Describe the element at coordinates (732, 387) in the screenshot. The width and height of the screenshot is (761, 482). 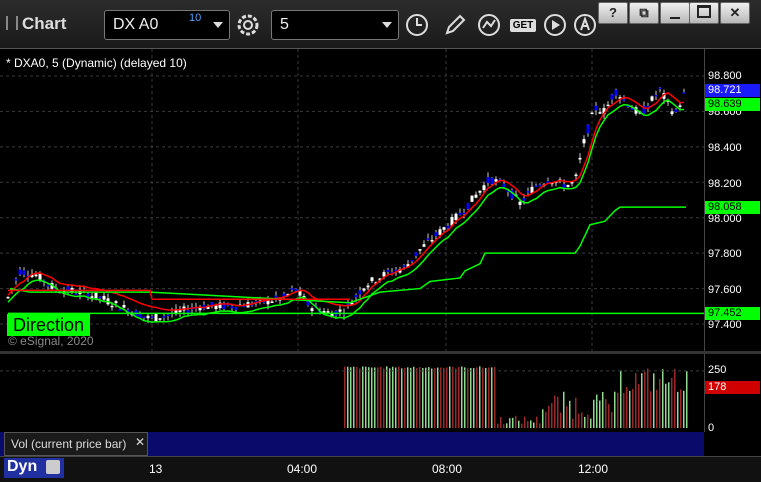
I see `volume-badge: 178` at that location.